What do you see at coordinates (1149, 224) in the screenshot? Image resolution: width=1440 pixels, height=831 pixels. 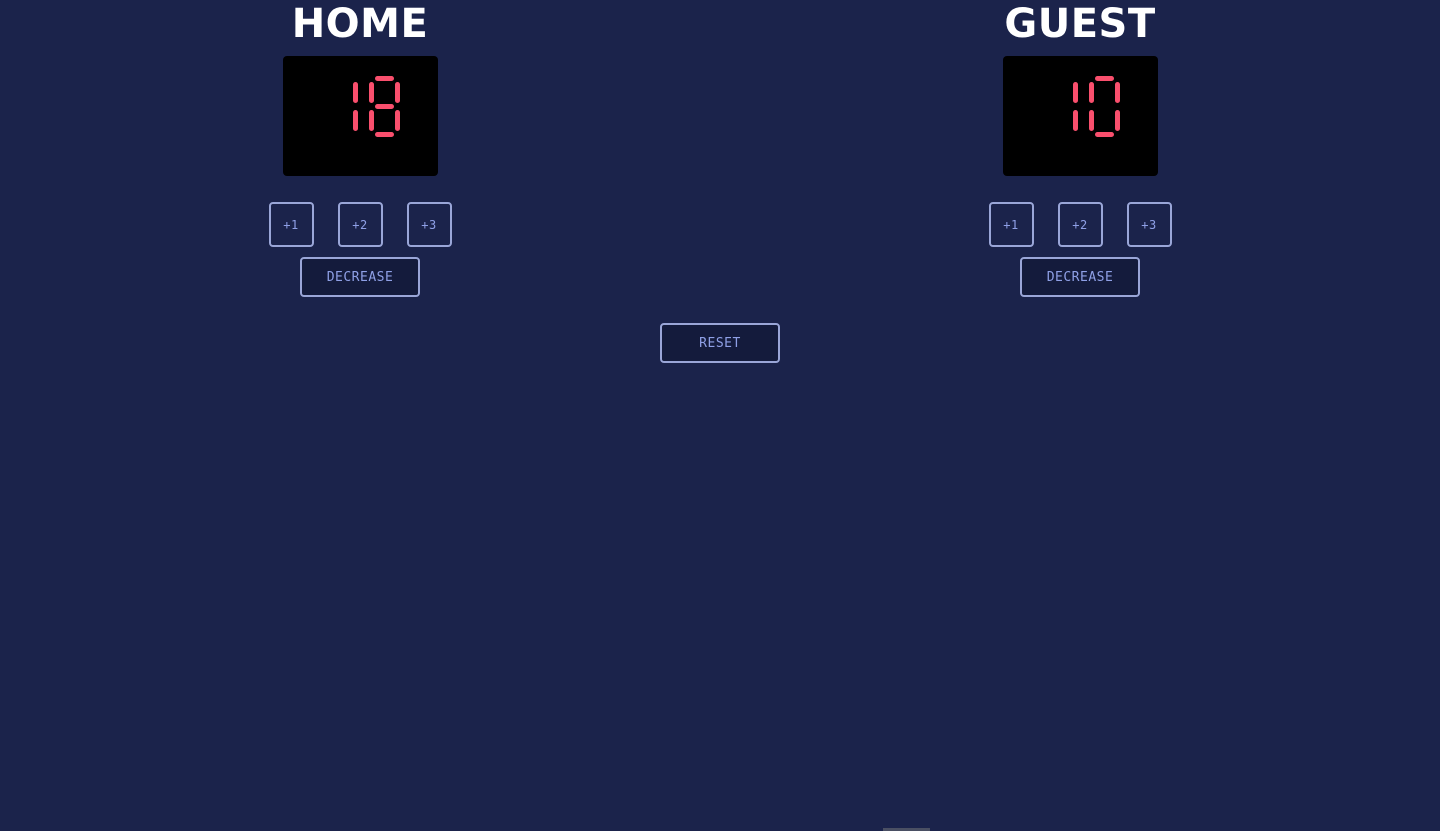 I see `guest-plus-three-button: +3` at bounding box center [1149, 224].